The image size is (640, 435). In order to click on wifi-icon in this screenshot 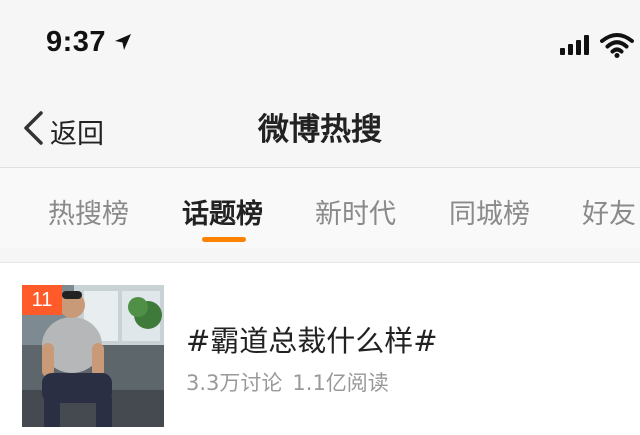, I will do `click(617, 45)`.